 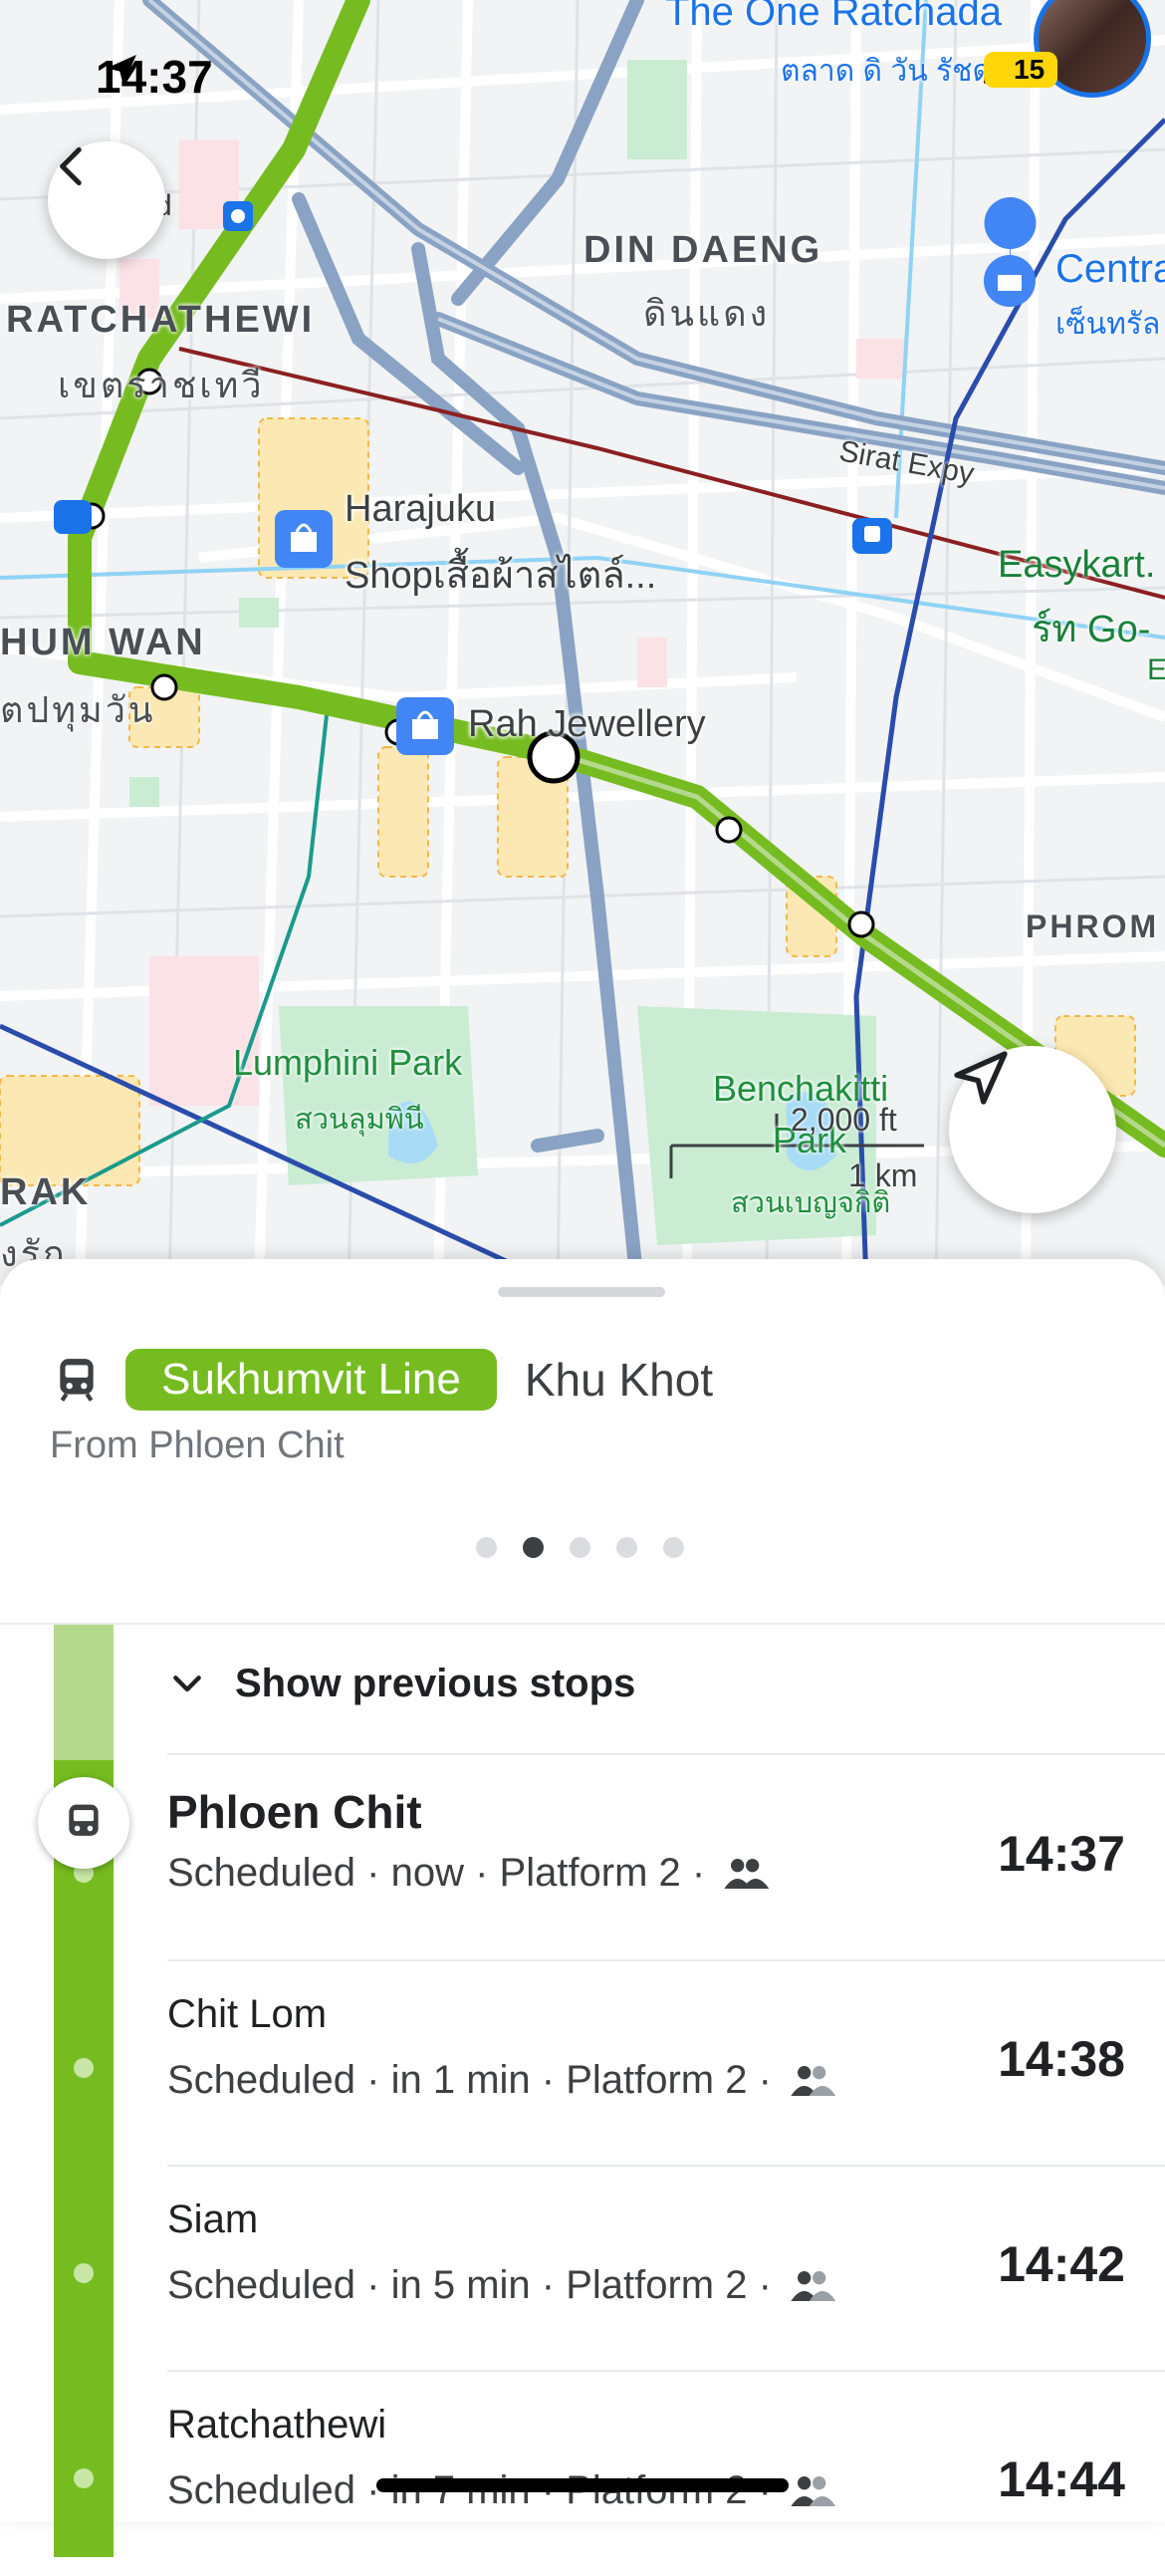 What do you see at coordinates (162, 385) in the screenshot?
I see `area-ratchathewi-thai: เขตราชเทวี` at bounding box center [162, 385].